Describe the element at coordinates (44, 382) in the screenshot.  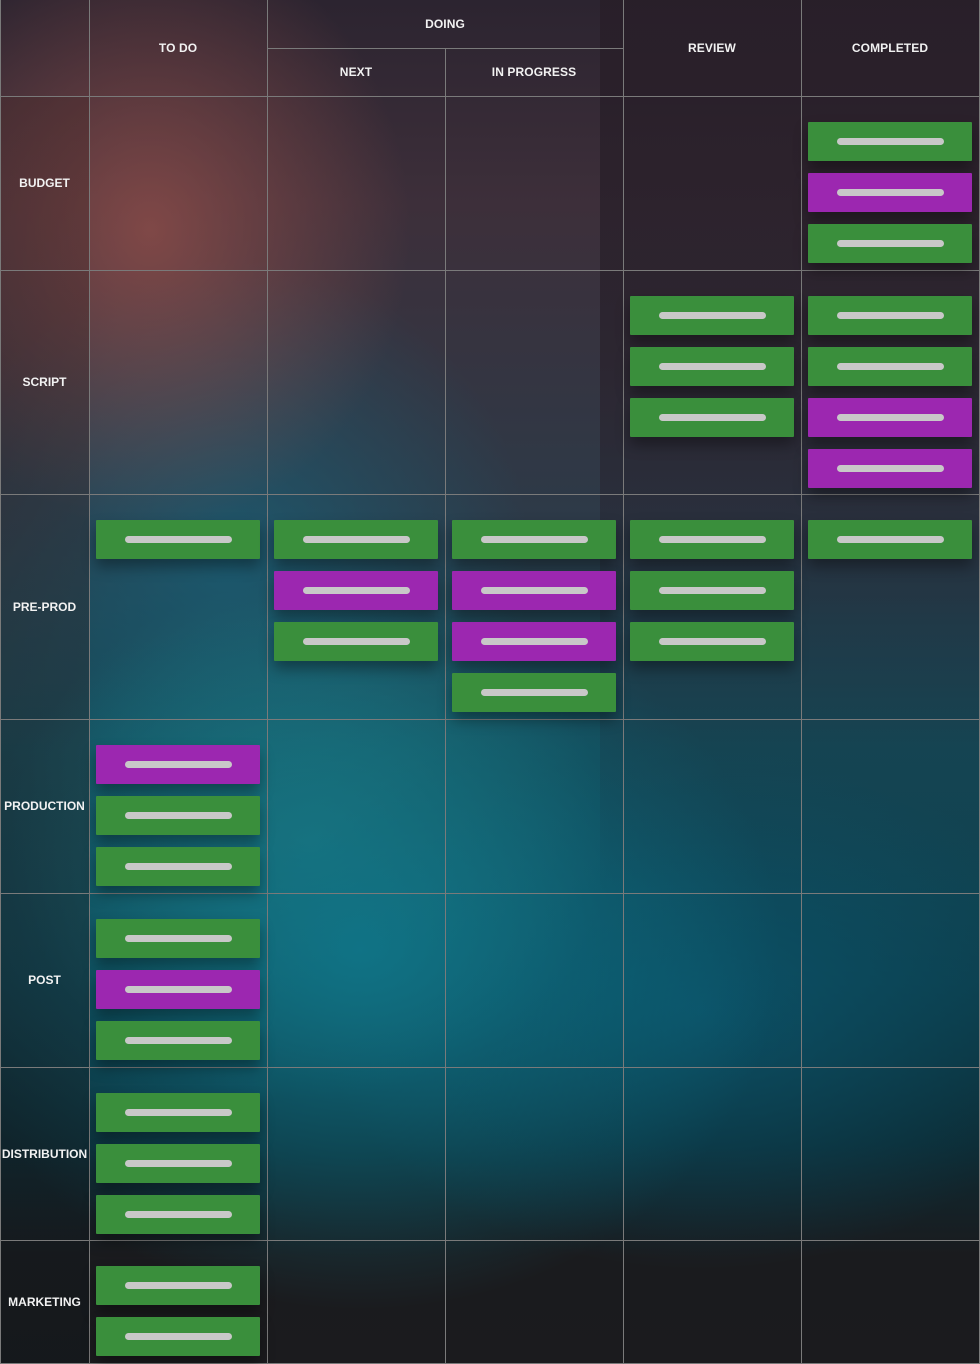
I see `row-header-script: SCRIPT` at that location.